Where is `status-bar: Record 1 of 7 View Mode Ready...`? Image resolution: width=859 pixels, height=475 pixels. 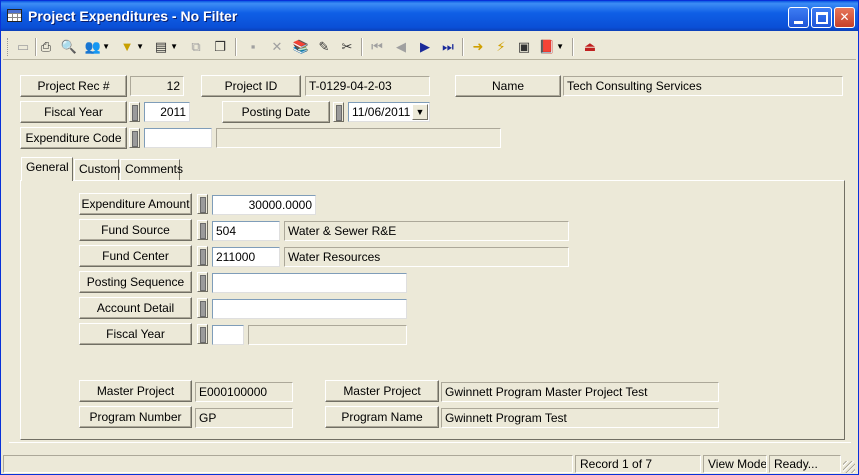 status-bar: Record 1 of 7 View Mode Ready... is located at coordinates (429, 464).